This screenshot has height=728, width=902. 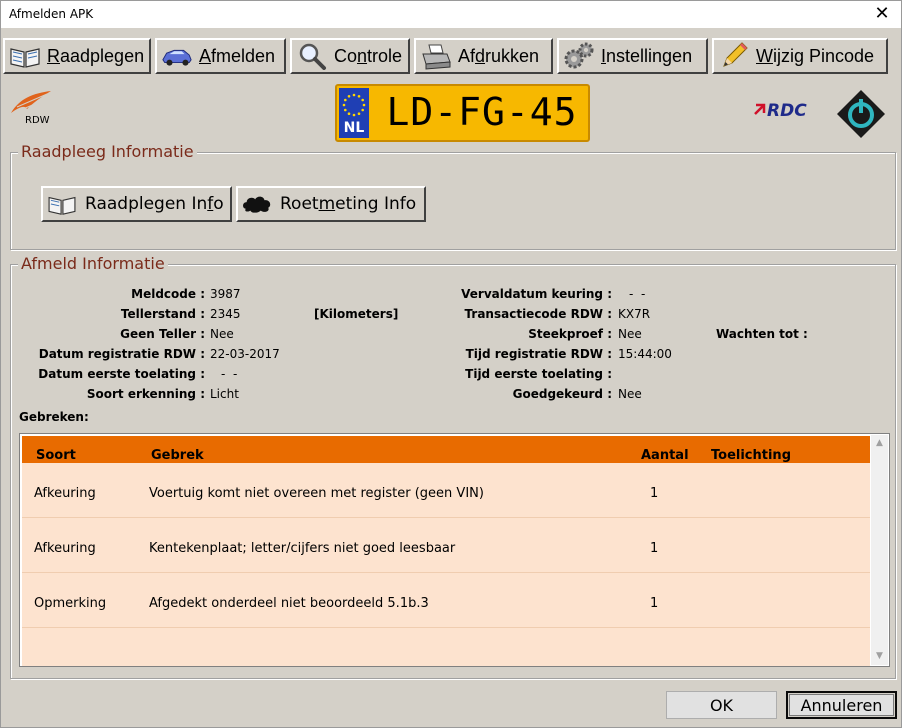 What do you see at coordinates (31, 109) in the screenshot?
I see `rdw-logo: RDW` at bounding box center [31, 109].